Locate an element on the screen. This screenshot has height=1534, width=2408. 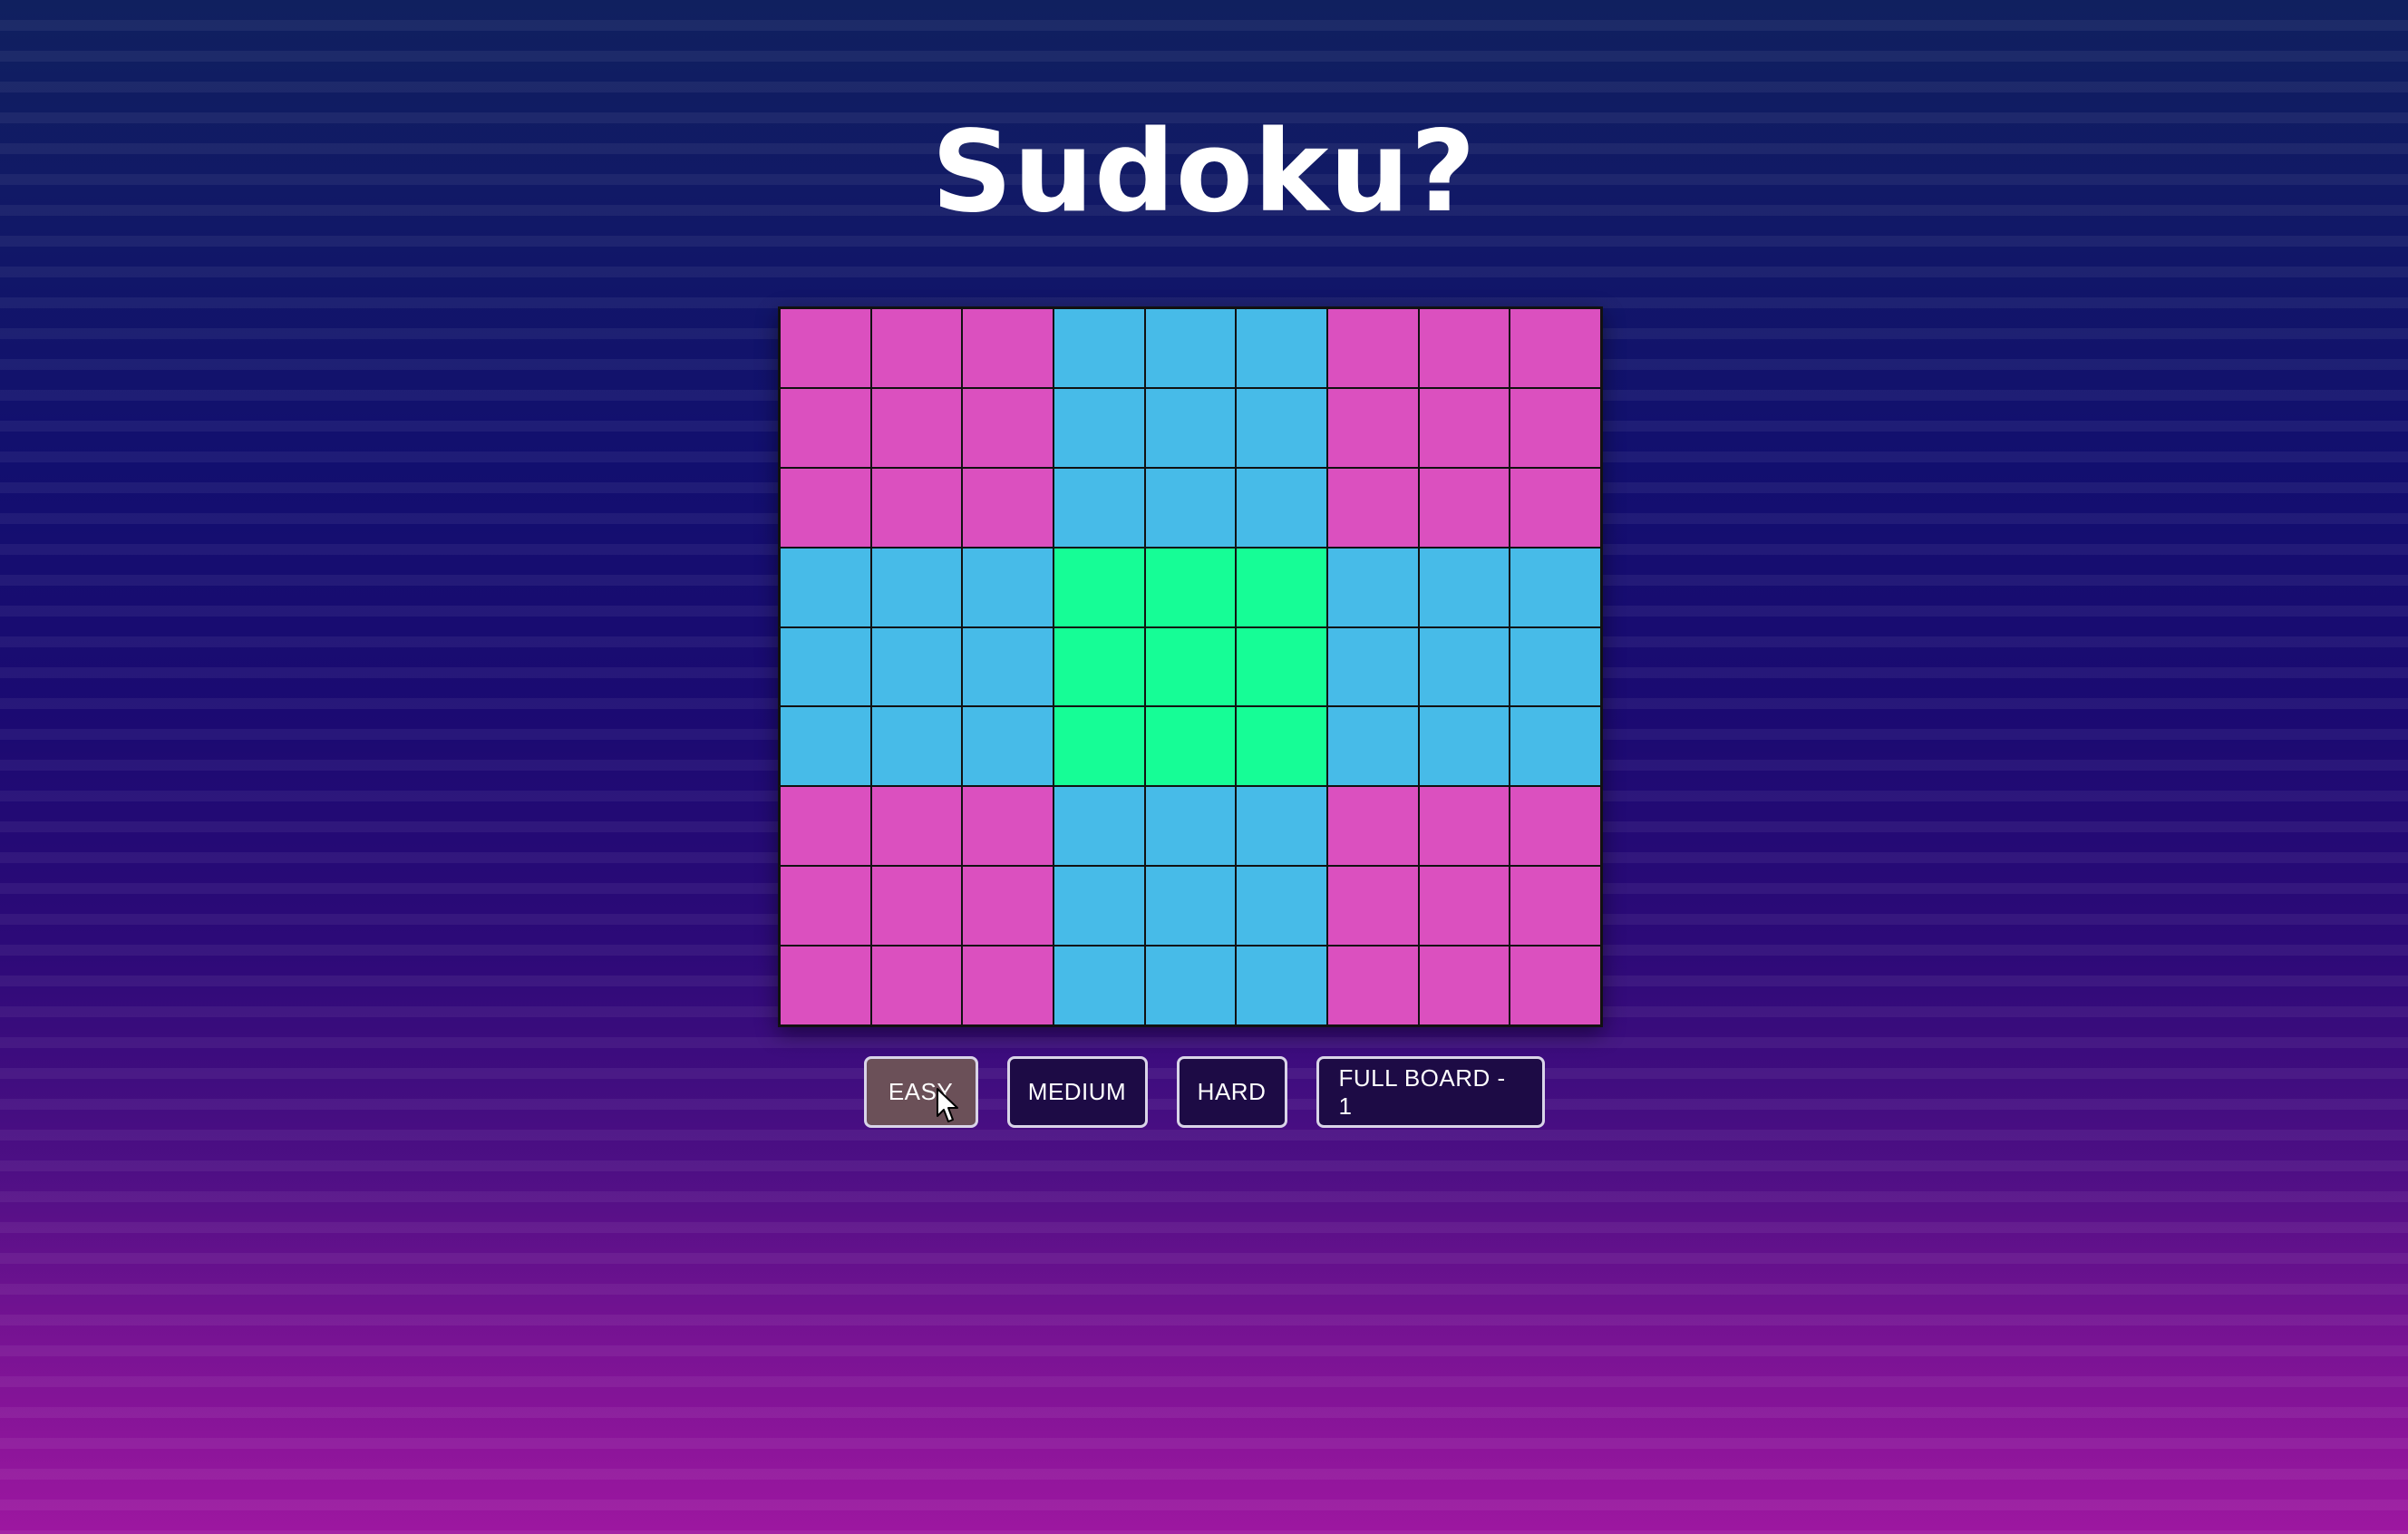
difficulty-buttons: EASY MEDIUM HARD FULL BOARD - 1 is located at coordinates (1204, 1092).